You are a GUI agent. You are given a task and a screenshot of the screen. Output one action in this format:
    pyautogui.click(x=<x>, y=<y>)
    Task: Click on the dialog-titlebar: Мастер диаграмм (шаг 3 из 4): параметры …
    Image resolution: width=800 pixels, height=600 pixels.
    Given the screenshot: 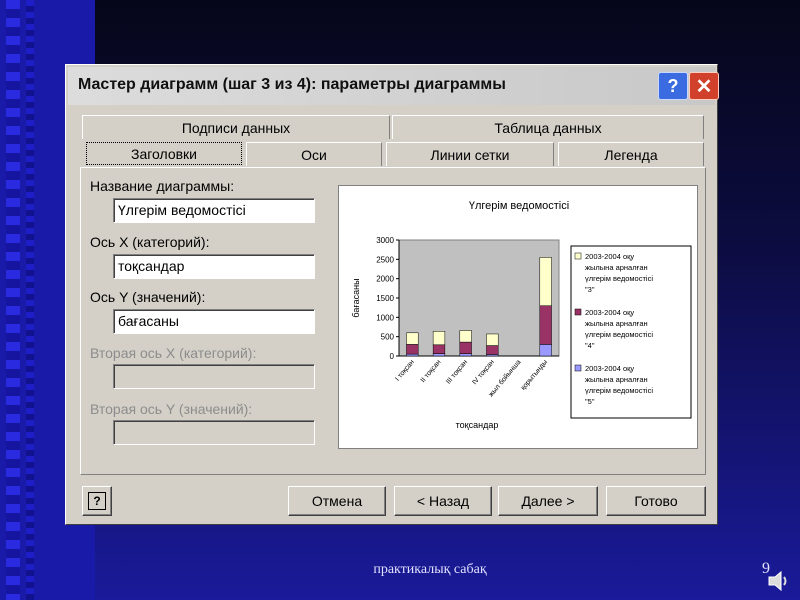 What is the action you would take?
    pyautogui.click(x=393, y=86)
    